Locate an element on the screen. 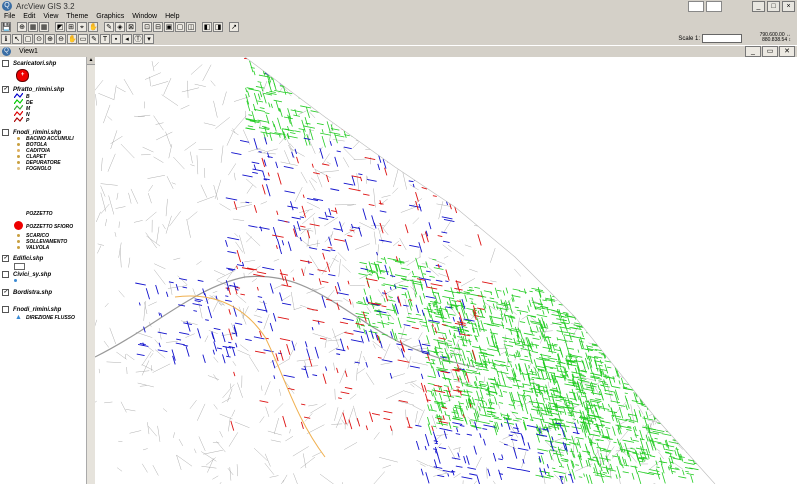 Image resolution: width=797 pixels, height=484 pixels. tb1-tool-button-14: ▢ is located at coordinates (180, 27).